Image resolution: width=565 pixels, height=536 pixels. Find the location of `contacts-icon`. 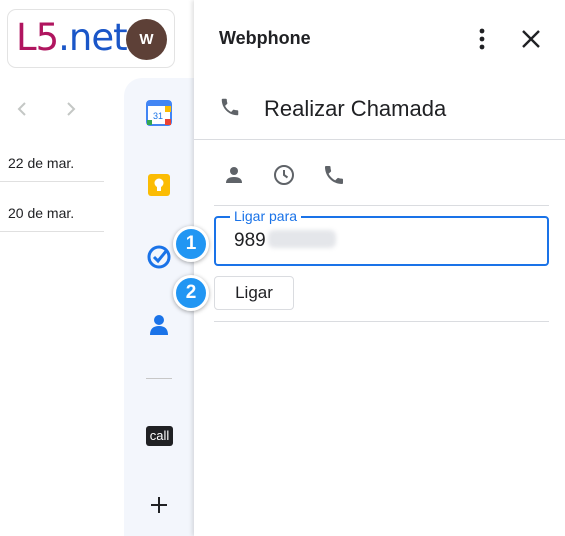

contacts-icon is located at coordinates (159, 325).